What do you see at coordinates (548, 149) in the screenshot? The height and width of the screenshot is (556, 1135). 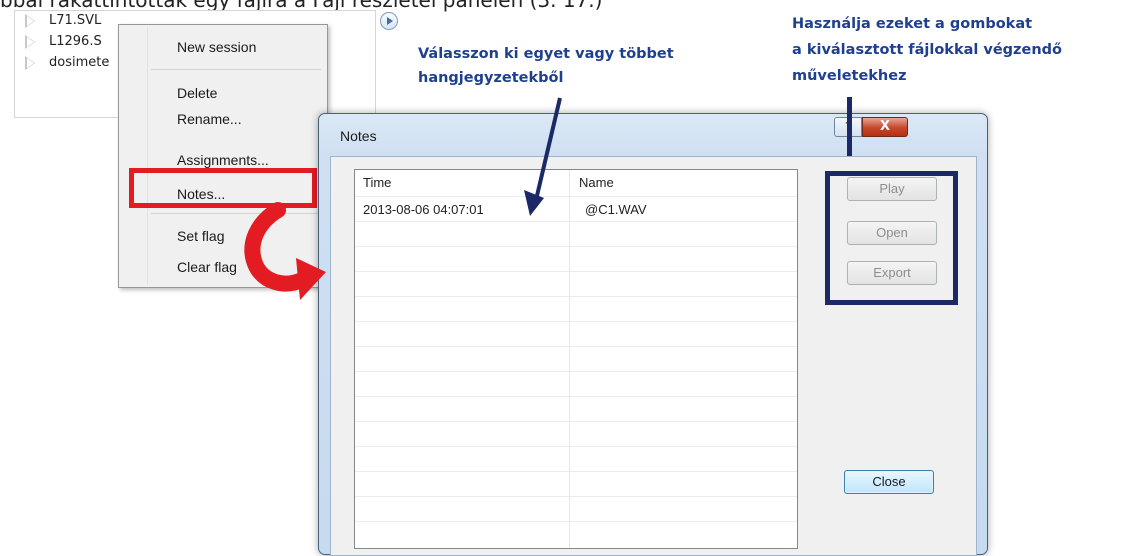 I see `arrow-shaft` at bounding box center [548, 149].